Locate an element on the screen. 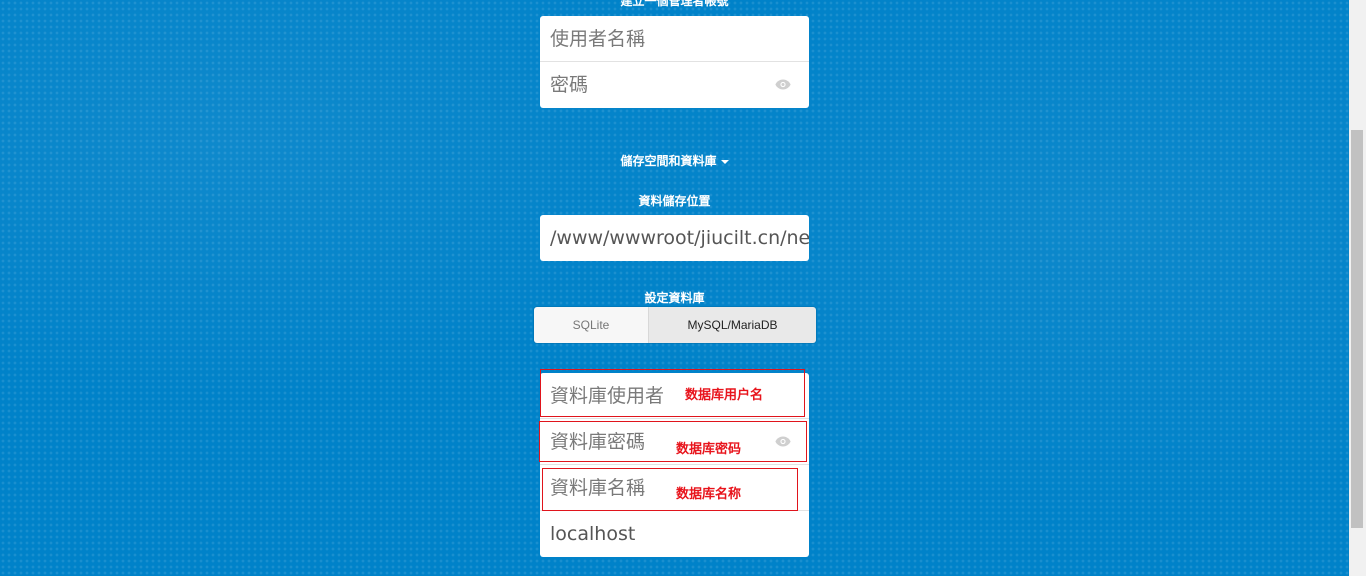  page-scrollbar is located at coordinates (1357, 288).